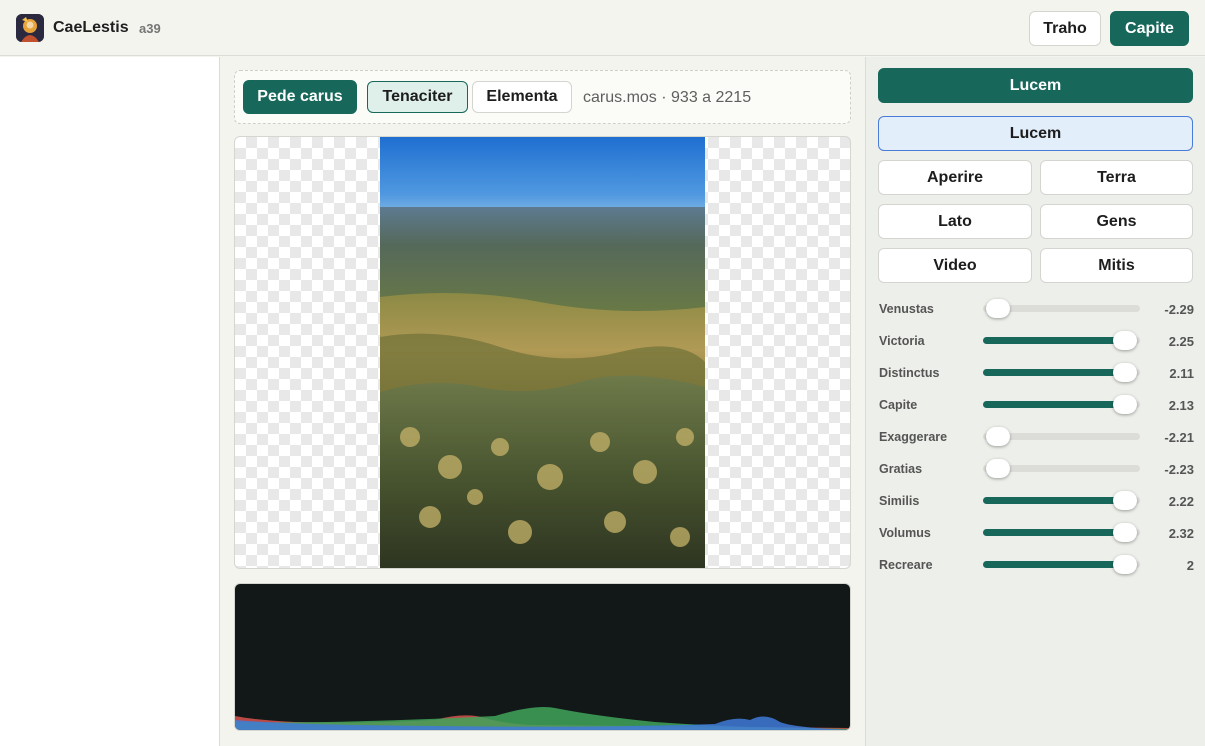 This screenshot has width=1205, height=746. I want to click on tab-elementa: Elementa, so click(522, 97).